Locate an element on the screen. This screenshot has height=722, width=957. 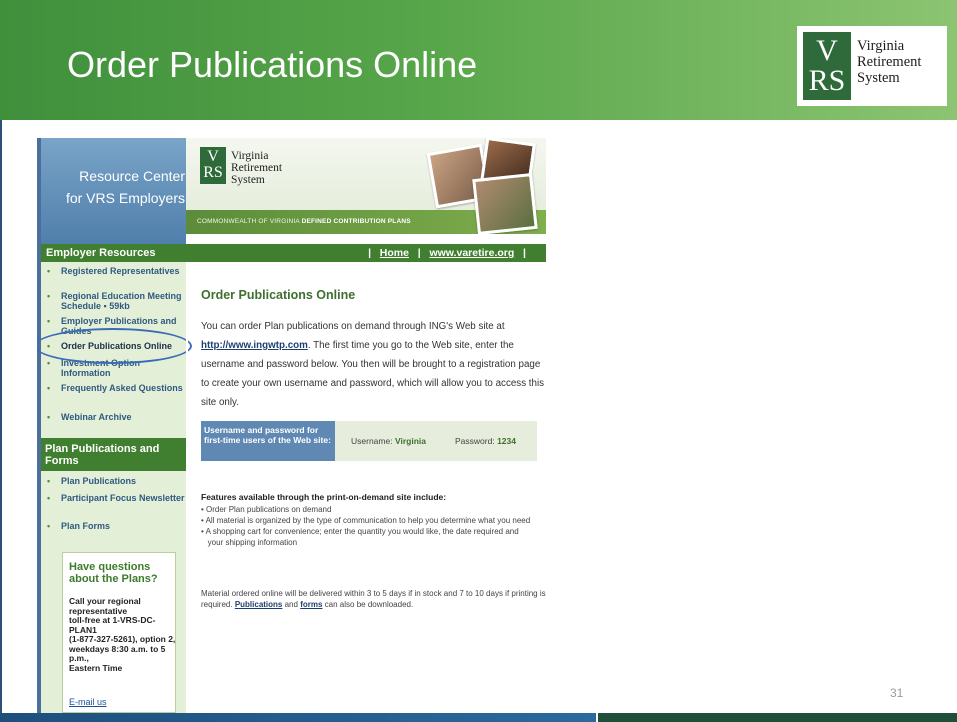
questions-title: Have questions about the Plans? is located at coordinates (113, 573).